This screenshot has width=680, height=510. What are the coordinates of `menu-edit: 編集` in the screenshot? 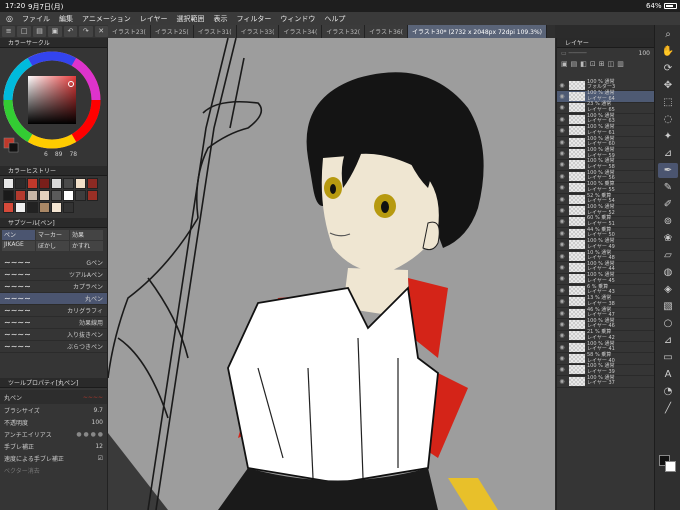 It's located at (66, 19).